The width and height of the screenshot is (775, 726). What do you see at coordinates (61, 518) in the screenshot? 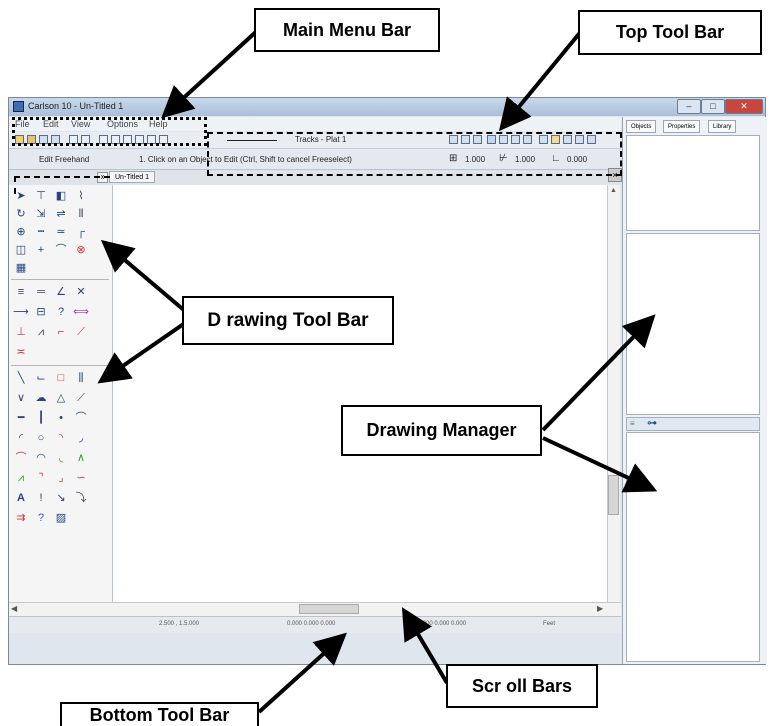
I see `image-icon: ▨` at bounding box center [61, 518].